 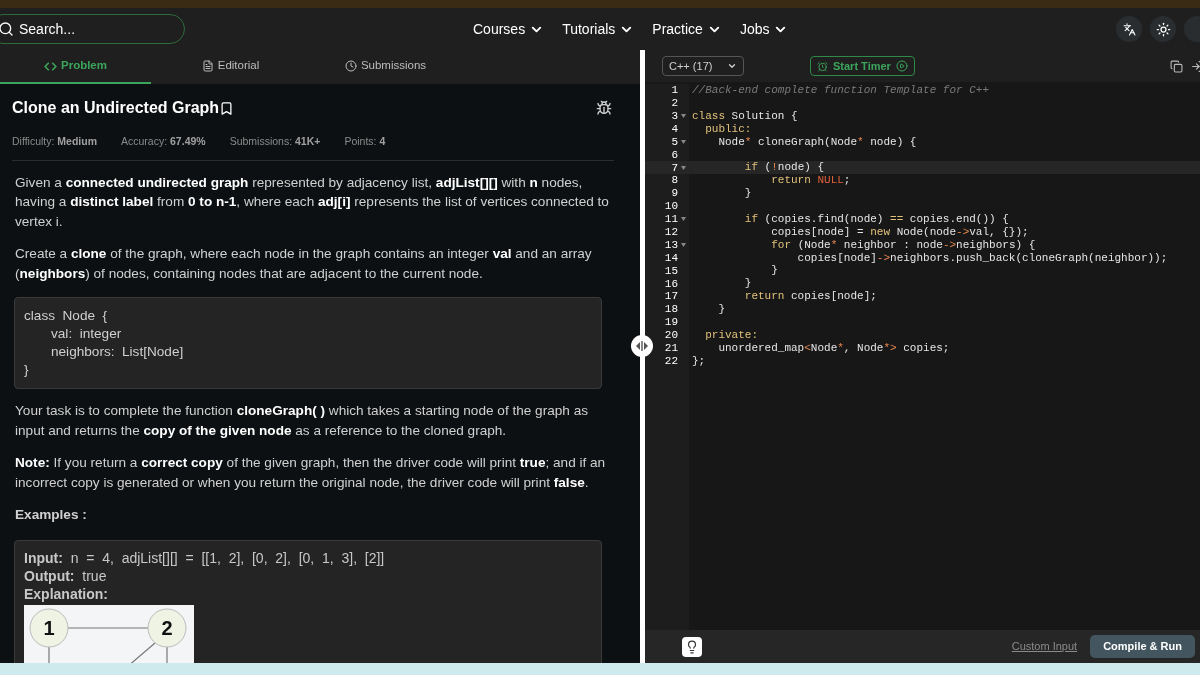 What do you see at coordinates (86, 334) in the screenshot?
I see `code-line: val: integer` at bounding box center [86, 334].